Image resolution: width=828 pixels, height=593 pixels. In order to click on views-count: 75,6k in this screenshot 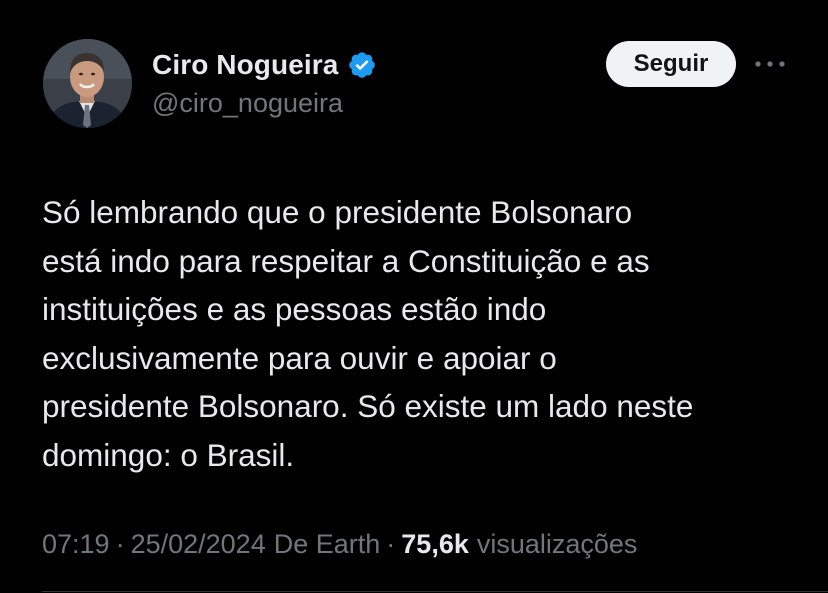, I will do `click(435, 544)`.